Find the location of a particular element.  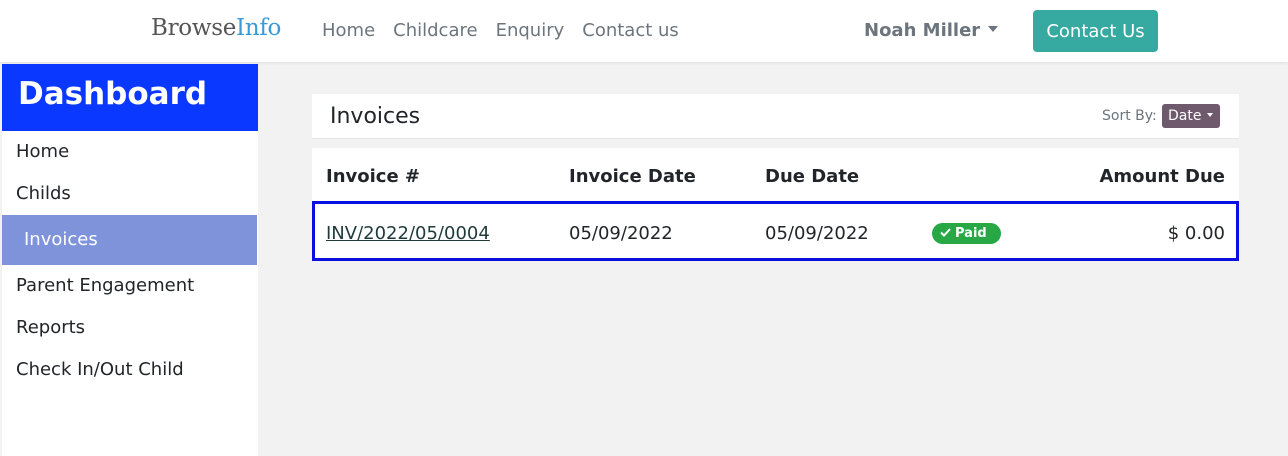

invoice-link: INV/2022/05/0004 is located at coordinates (408, 233).